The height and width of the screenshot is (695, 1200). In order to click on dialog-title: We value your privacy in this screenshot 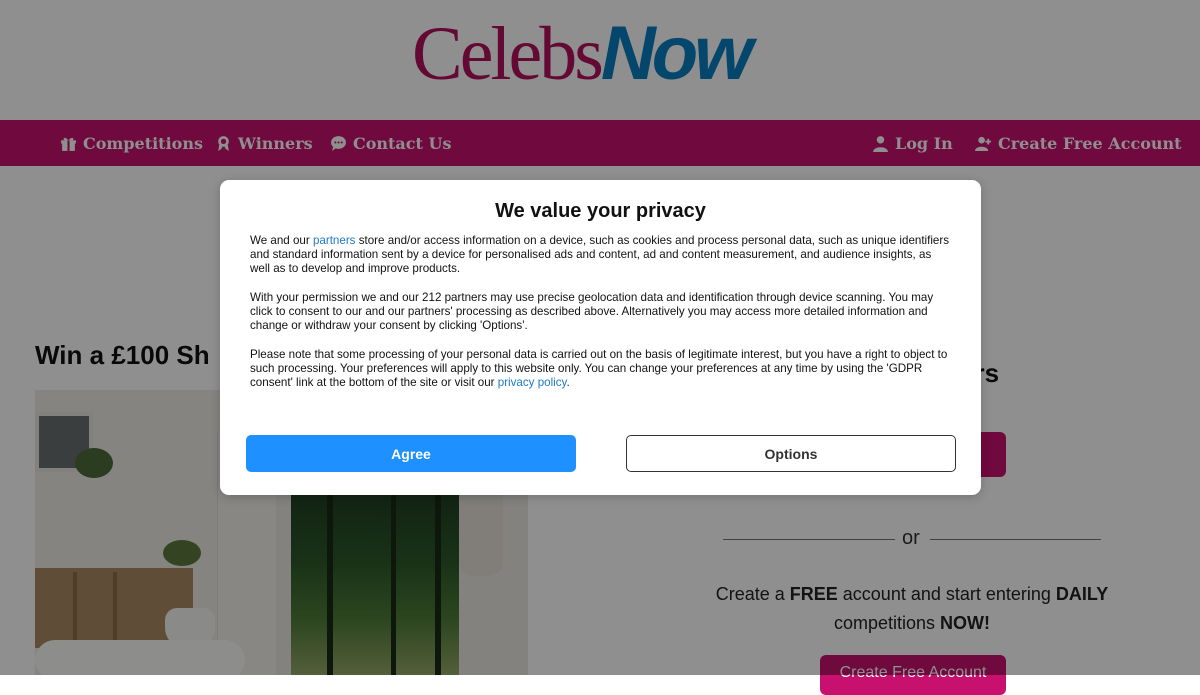, I will do `click(600, 211)`.